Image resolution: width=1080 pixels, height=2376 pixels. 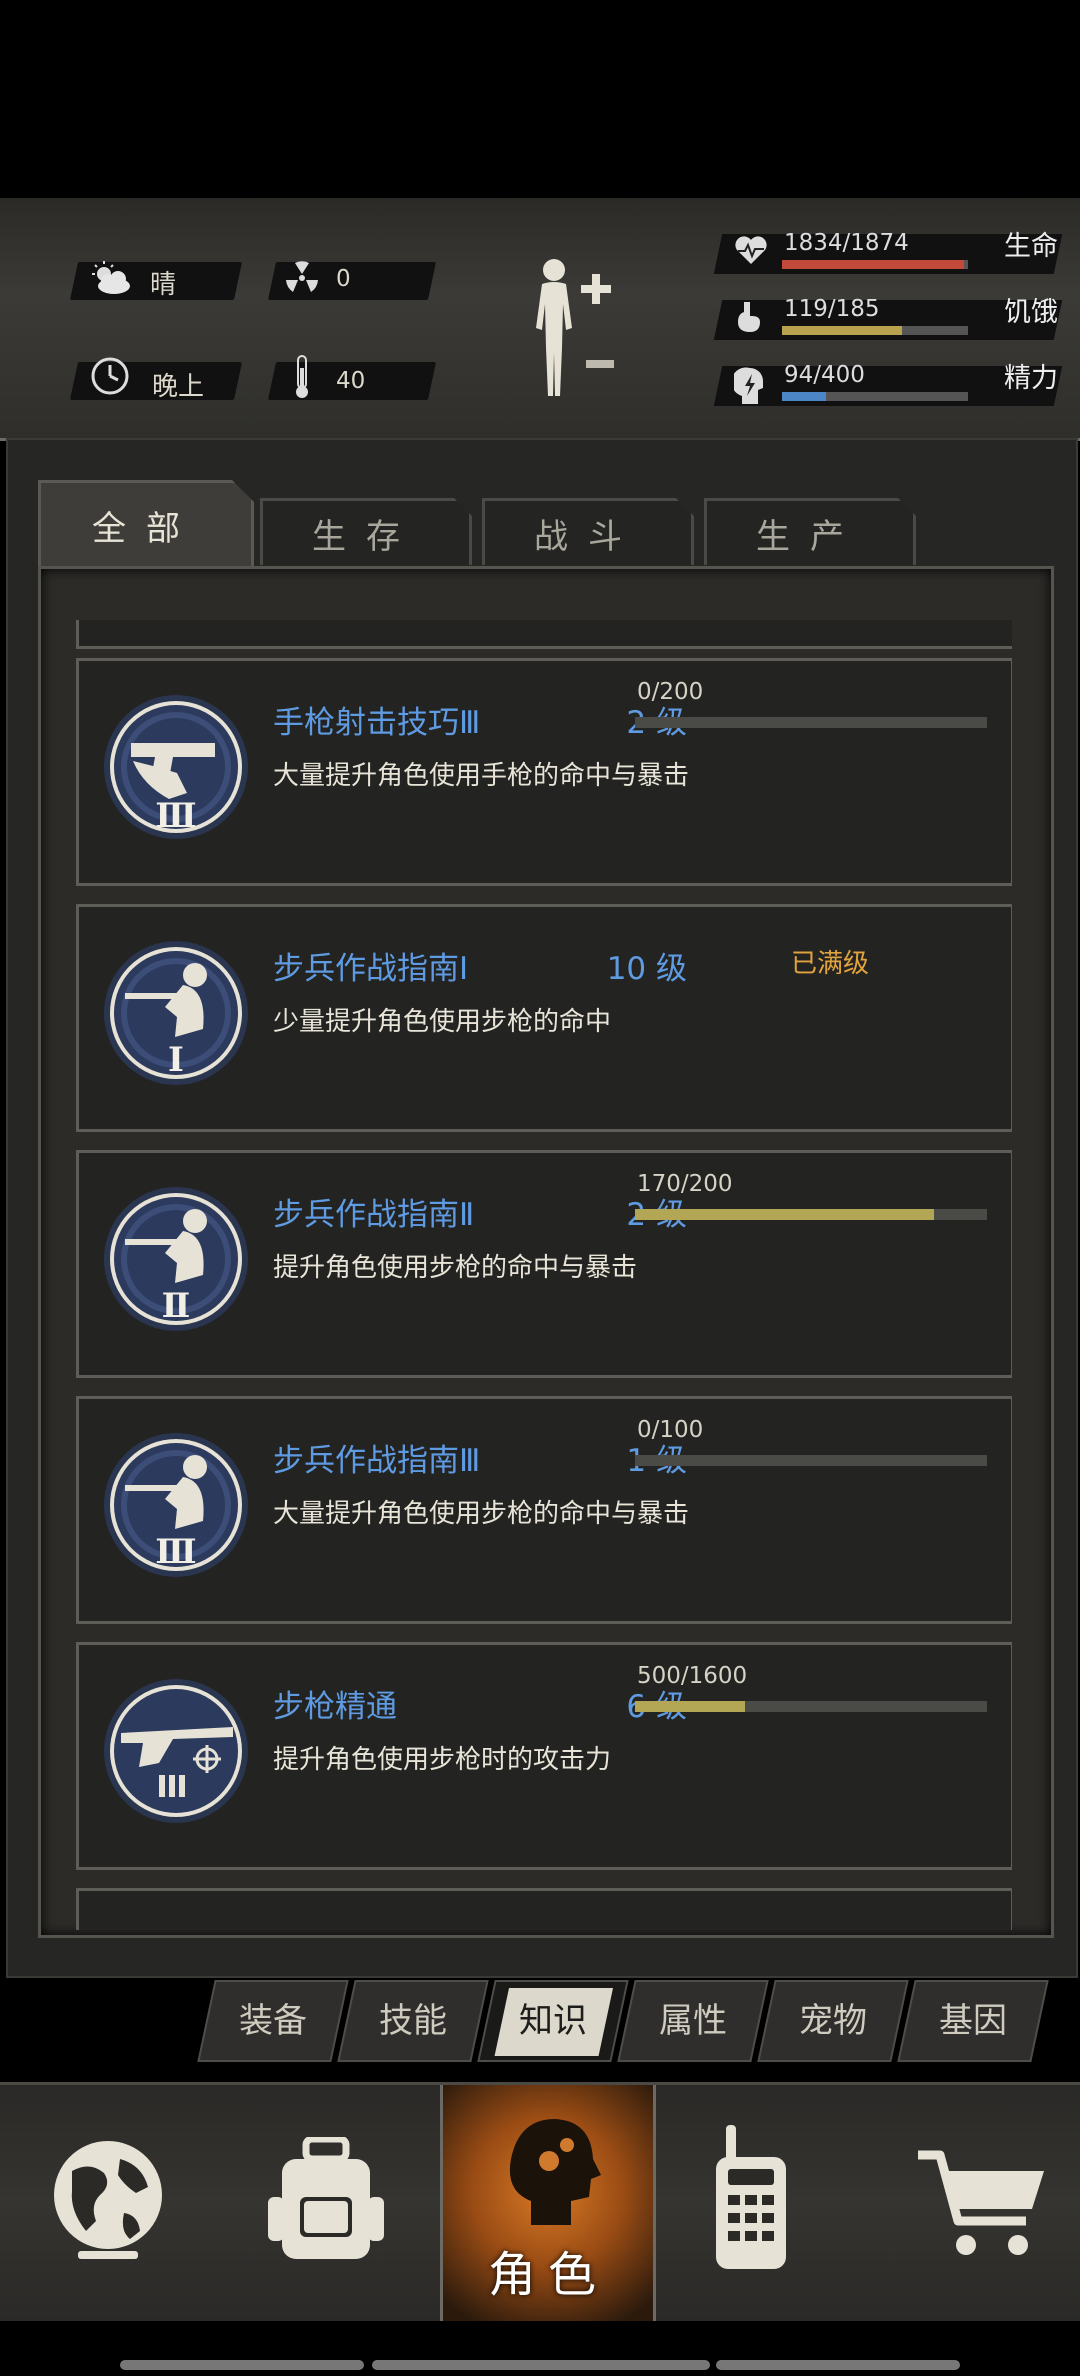 What do you see at coordinates (343, 279) in the screenshot?
I see `radiation-value: 0` at bounding box center [343, 279].